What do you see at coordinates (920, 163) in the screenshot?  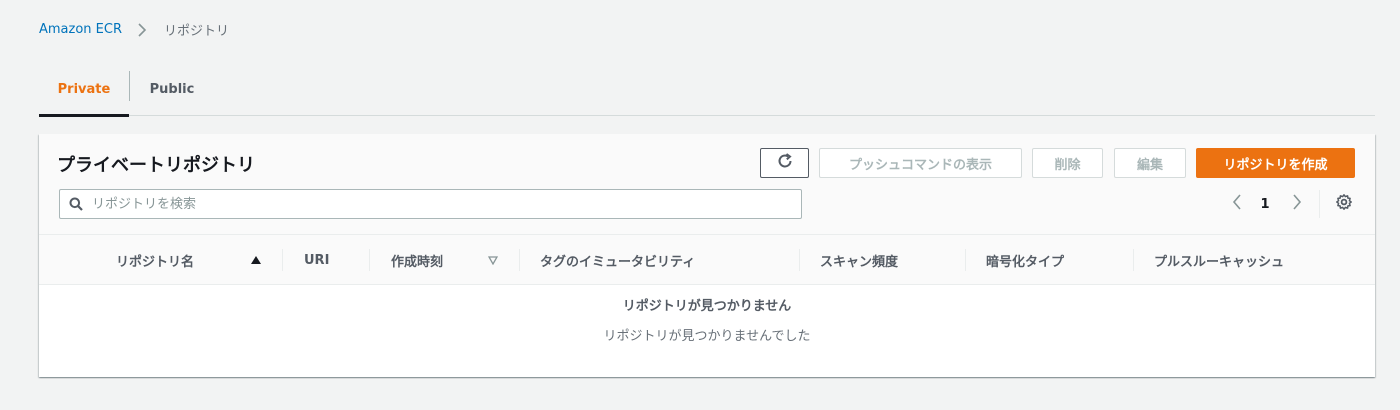 I see `view-push-commands-button: プッシュコマンドの表示` at bounding box center [920, 163].